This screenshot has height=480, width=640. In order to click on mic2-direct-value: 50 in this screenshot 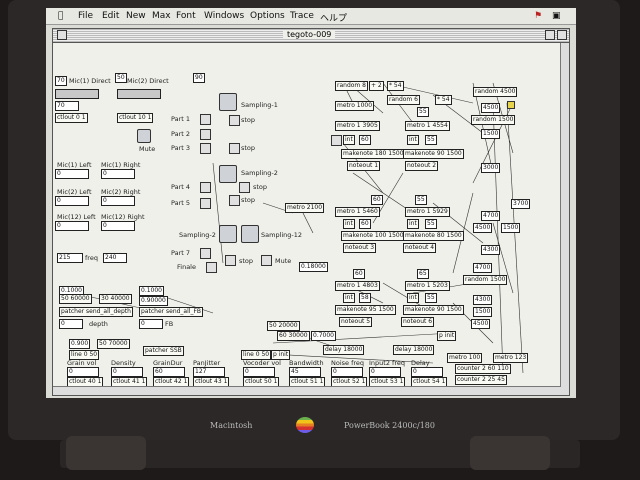, I will do `click(121, 78)`.